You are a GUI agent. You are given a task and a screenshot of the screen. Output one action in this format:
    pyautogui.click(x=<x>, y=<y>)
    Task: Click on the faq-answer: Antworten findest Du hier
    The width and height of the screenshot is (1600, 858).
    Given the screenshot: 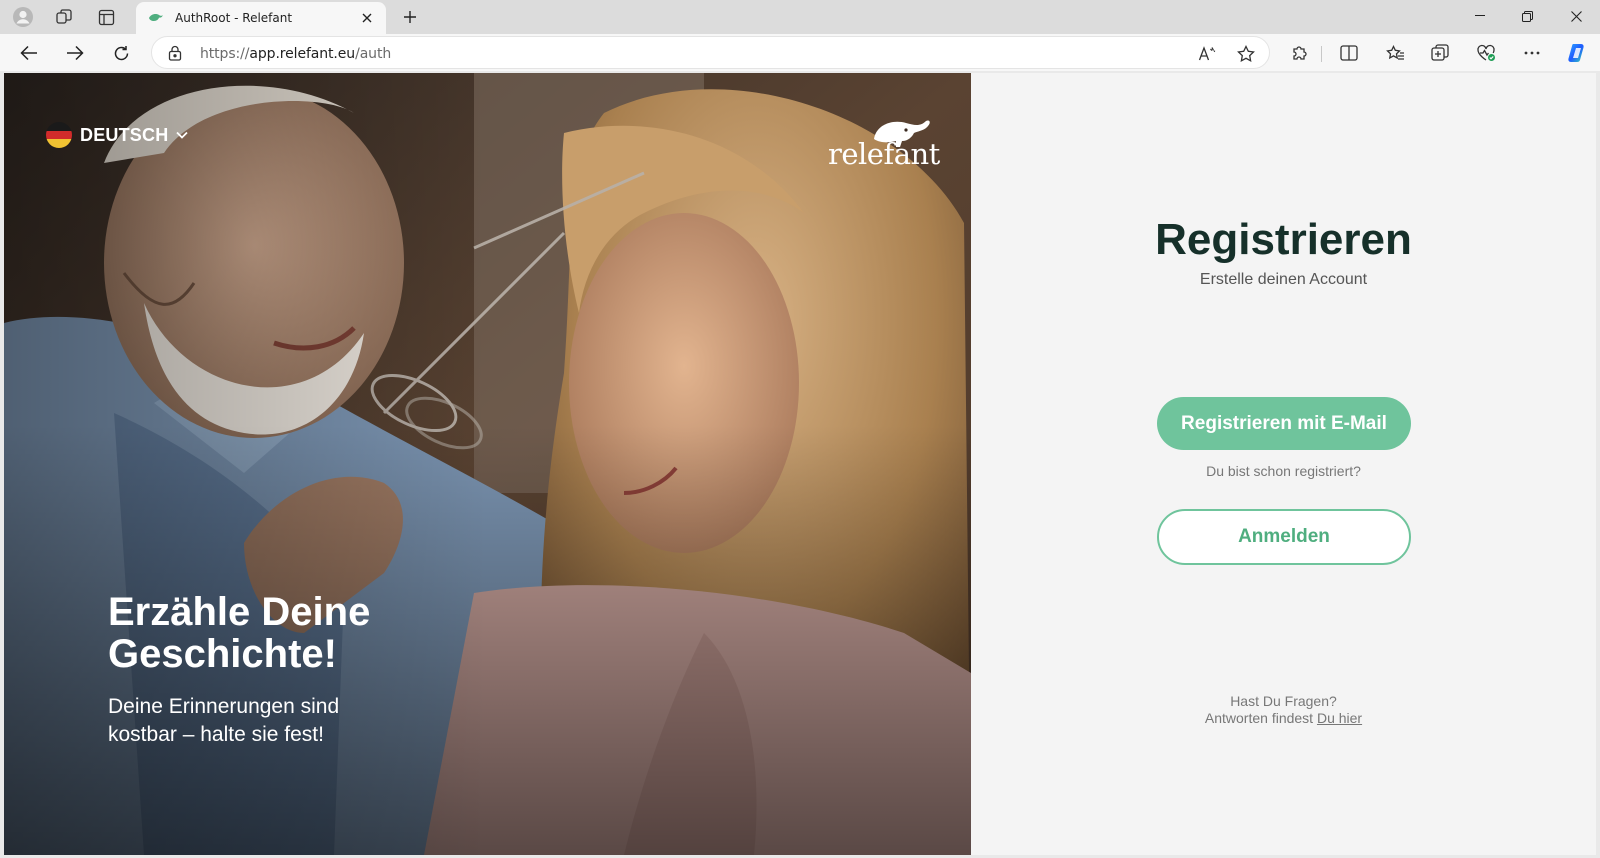 What is the action you would take?
    pyautogui.click(x=1283, y=718)
    